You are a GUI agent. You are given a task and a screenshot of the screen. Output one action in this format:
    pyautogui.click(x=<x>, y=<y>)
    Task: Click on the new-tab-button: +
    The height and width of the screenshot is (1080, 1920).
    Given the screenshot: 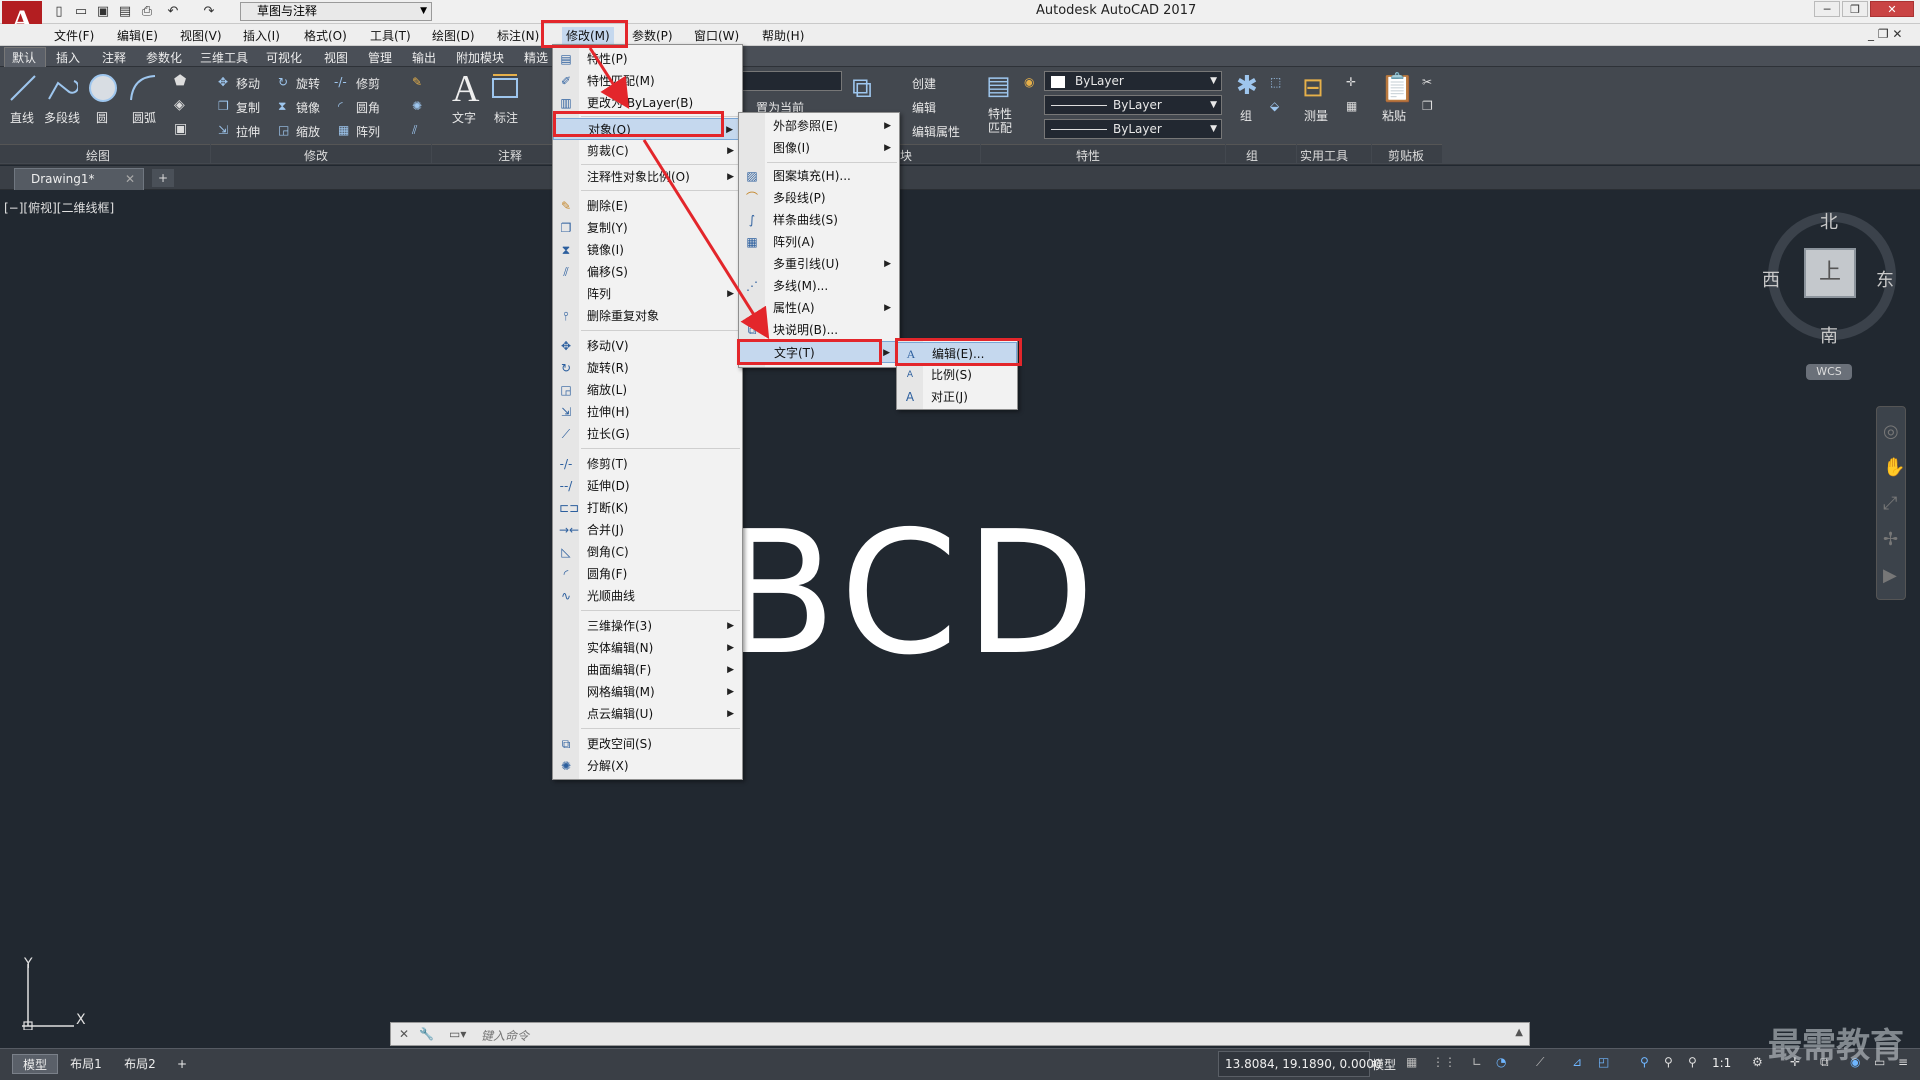 What is the action you would take?
    pyautogui.click(x=163, y=178)
    